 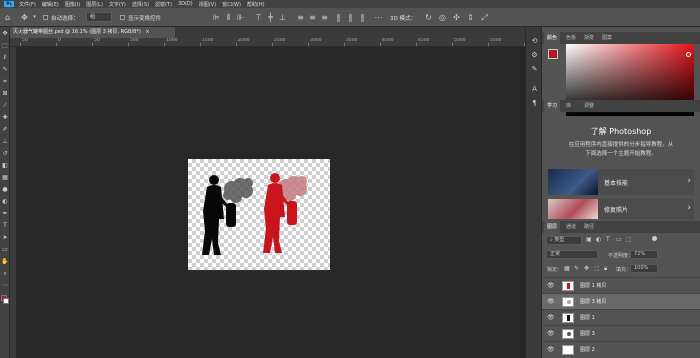 What do you see at coordinates (185, 4) in the screenshot?
I see `menu-3d: 3D(D)` at bounding box center [185, 4].